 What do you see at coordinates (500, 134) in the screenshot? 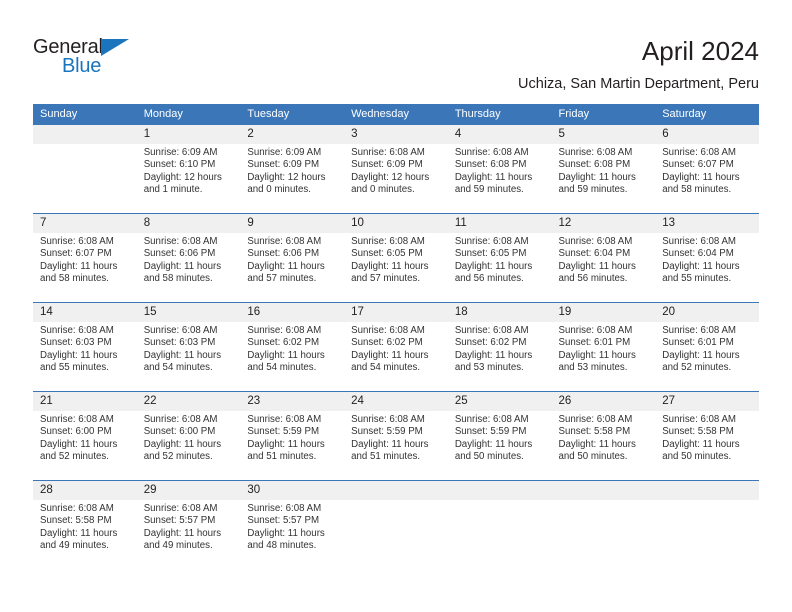
I see `date-number: 4` at bounding box center [500, 134].